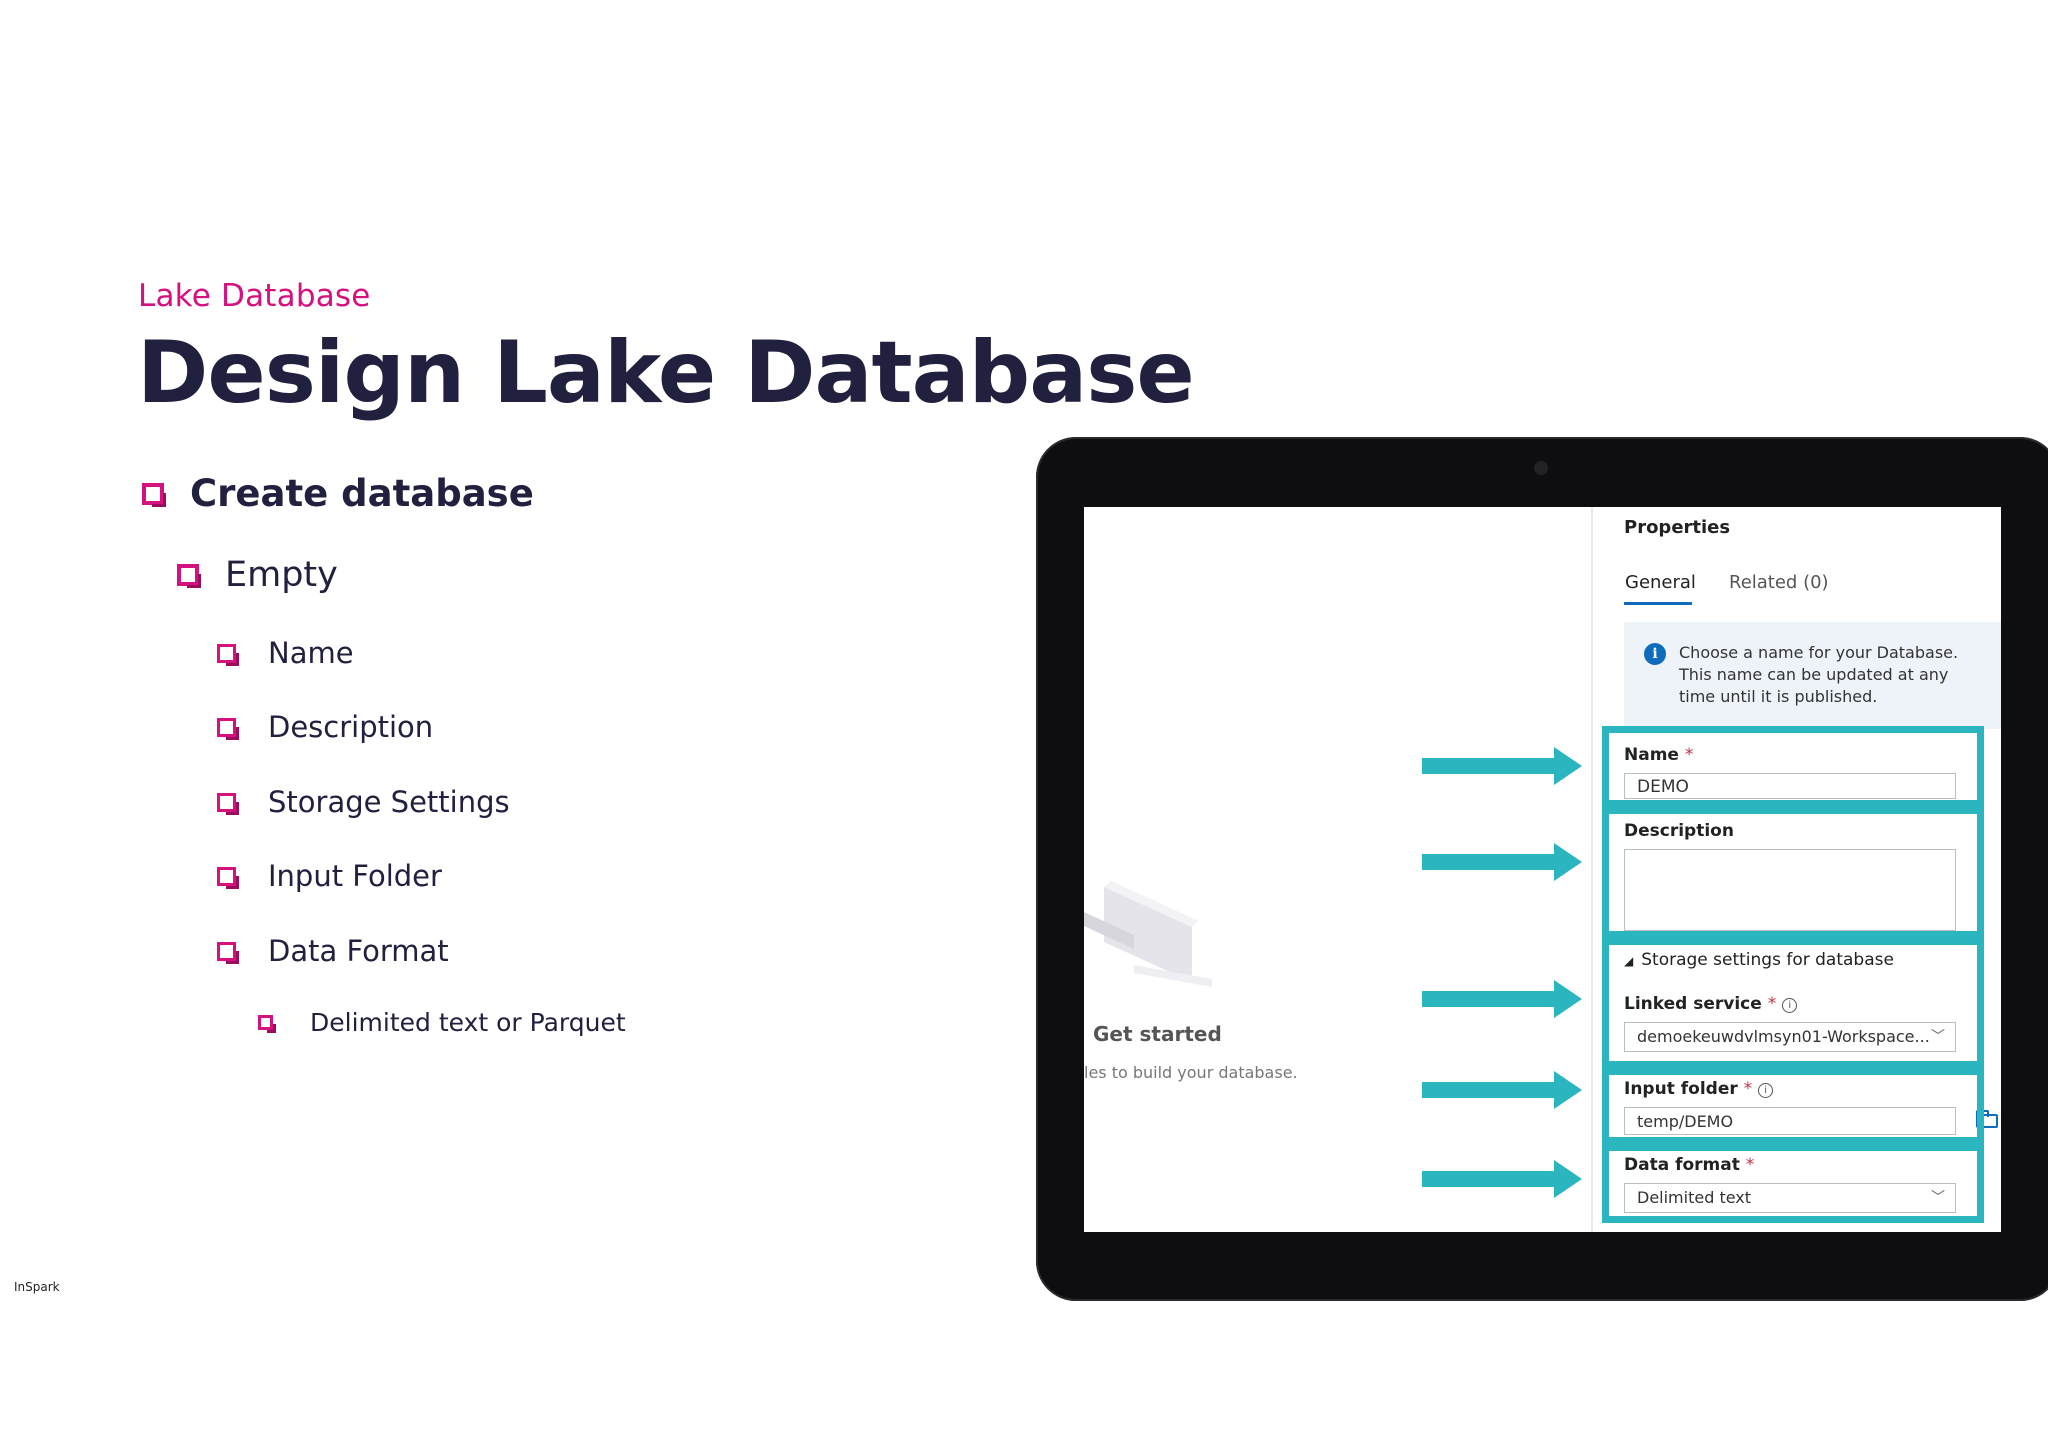  I want to click on bullet-text: Name, so click(311, 653).